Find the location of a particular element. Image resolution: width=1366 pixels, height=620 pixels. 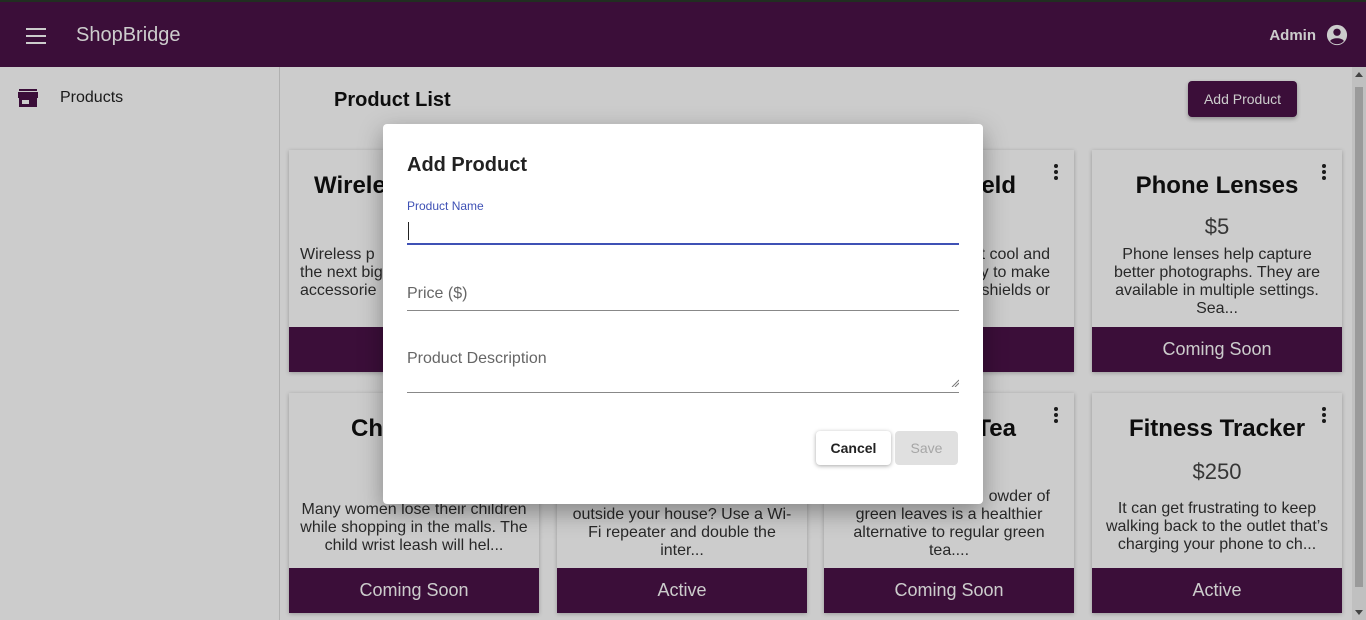

product-name-field: Product Name is located at coordinates (683, 223).